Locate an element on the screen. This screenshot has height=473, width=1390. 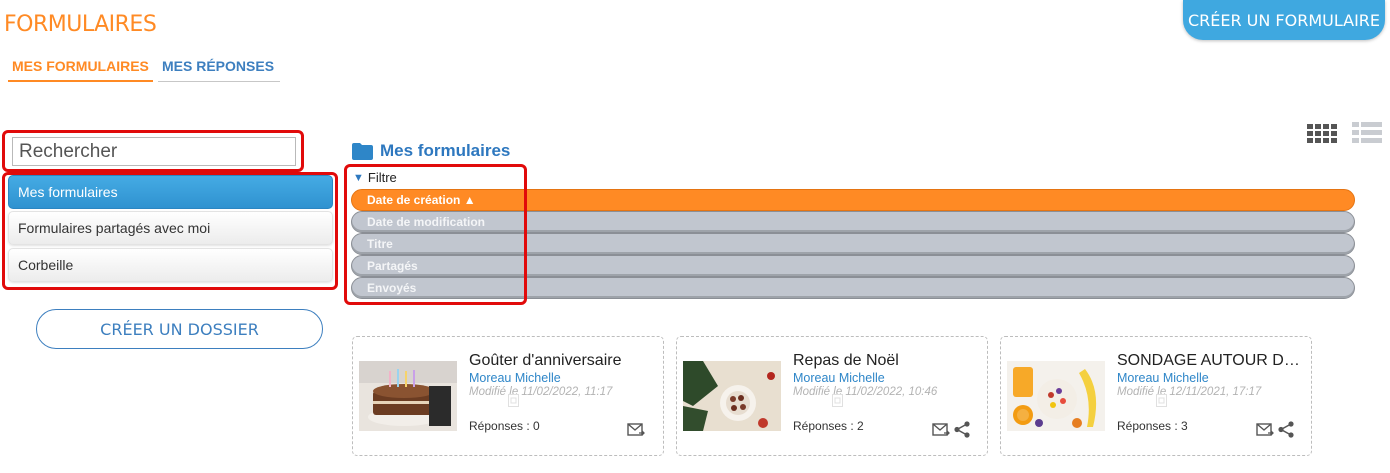
card-modified-date: Modifié le 11/02/2022, 11:17 is located at coordinates (541, 392).